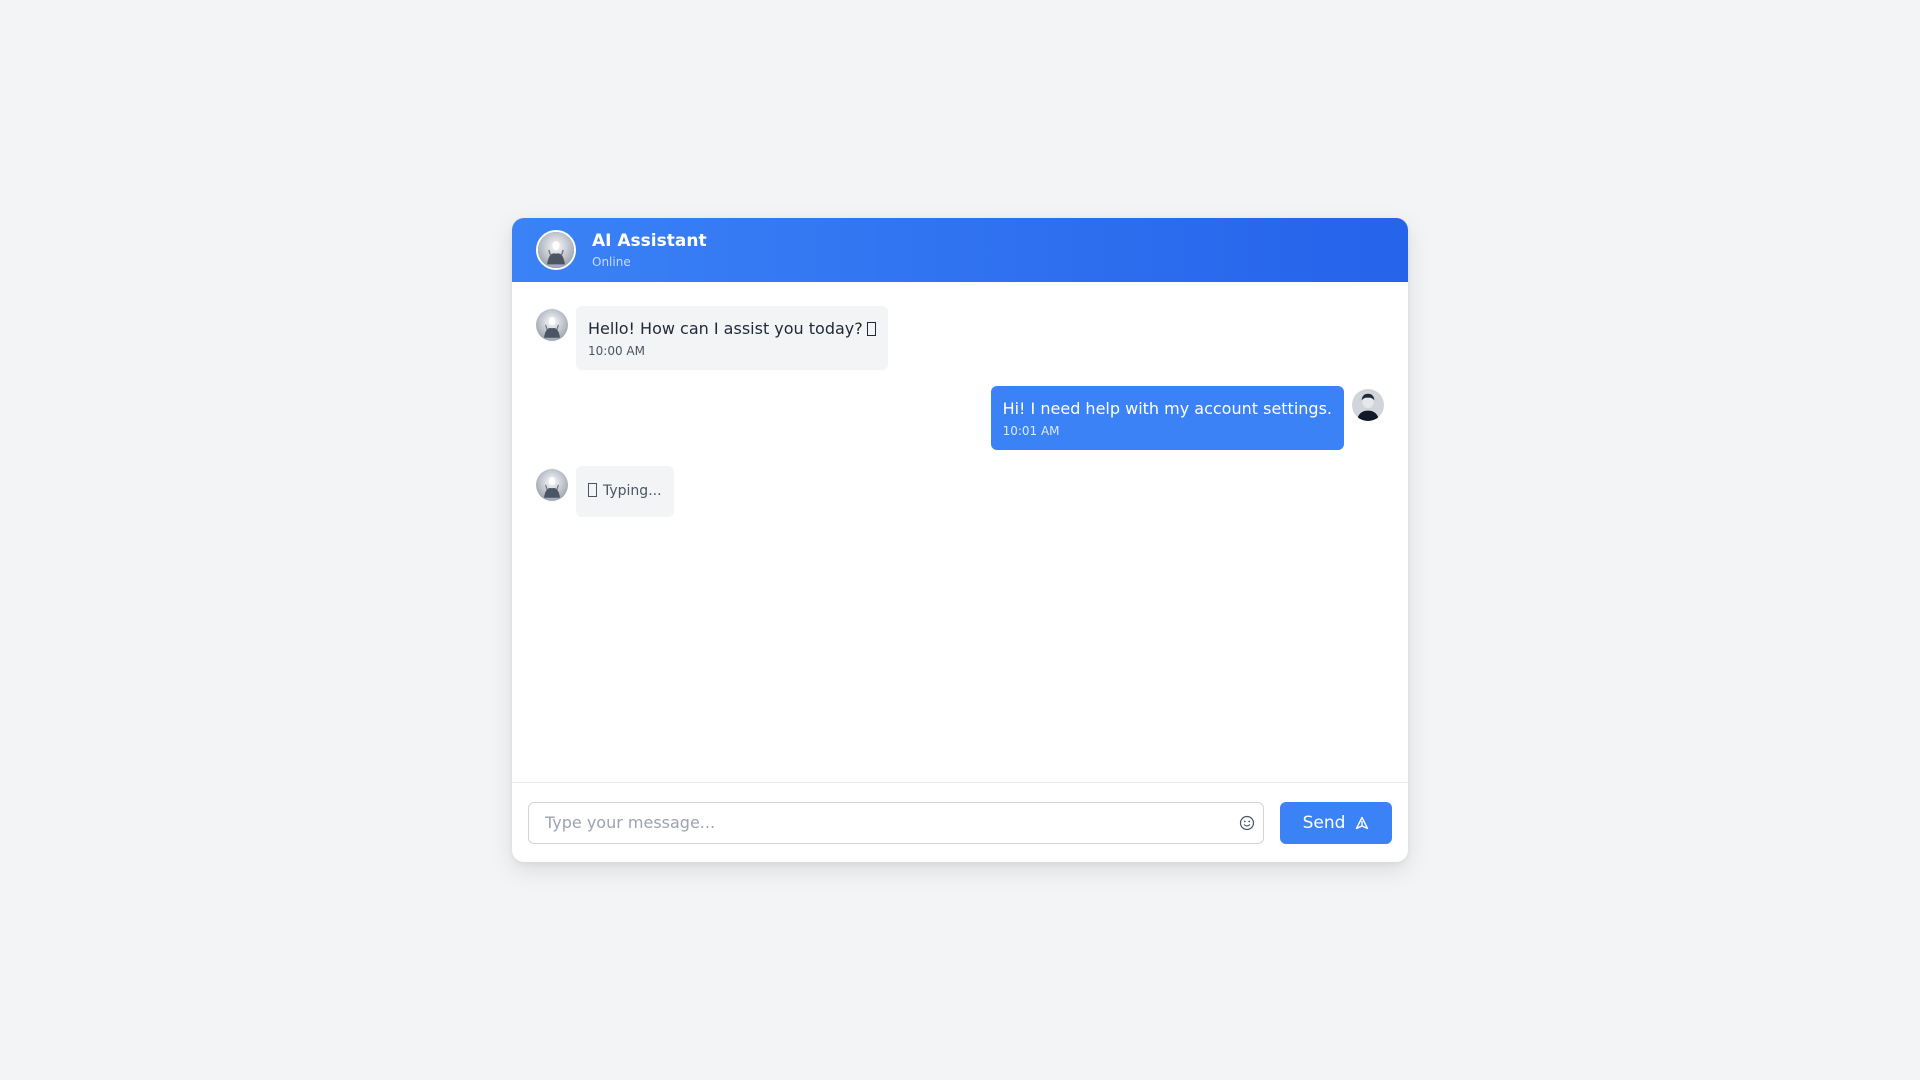 The height and width of the screenshot is (1080, 1920). What do you see at coordinates (871, 329) in the screenshot?
I see `emoji-glyph-icon` at bounding box center [871, 329].